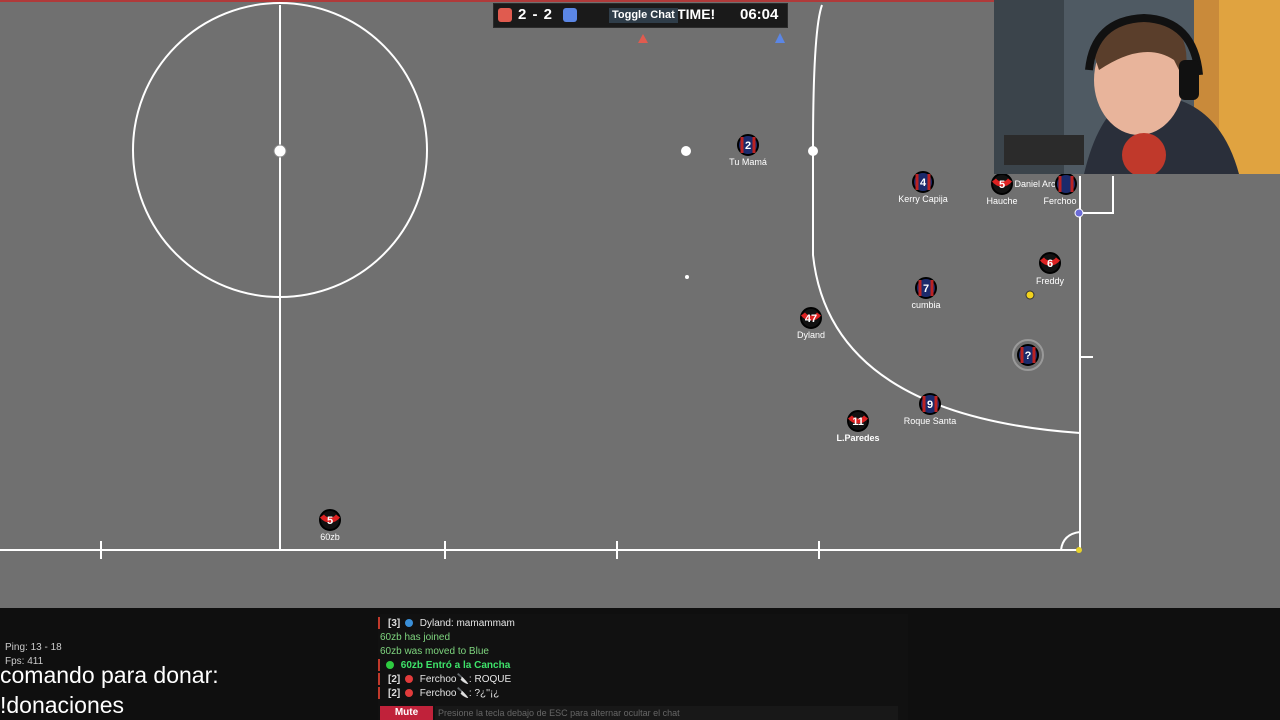  I want to click on player-number: 2, so click(748, 146).